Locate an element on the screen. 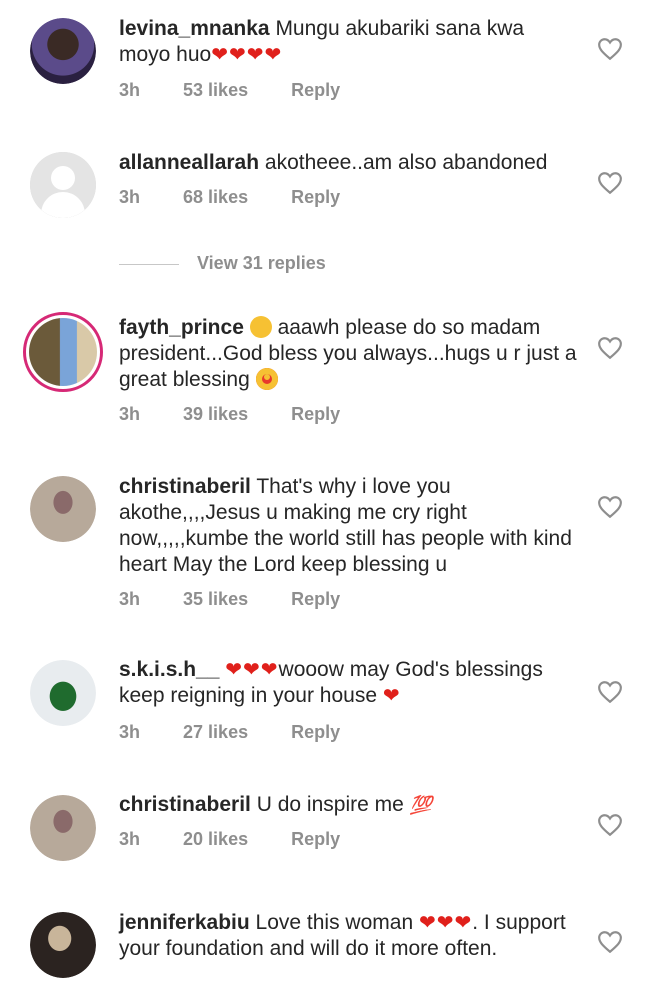 This screenshot has width=661, height=1000. comment-message: Love this woman is located at coordinates (334, 922).